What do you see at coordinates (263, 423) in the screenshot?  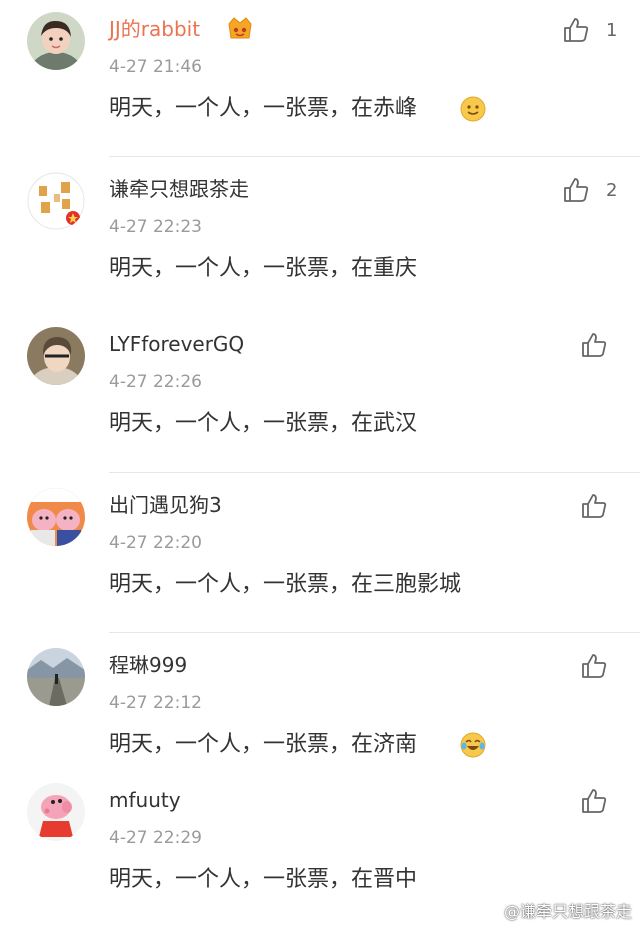 I see `comment-text: 明天，一个人，一张票，在武汉` at bounding box center [263, 423].